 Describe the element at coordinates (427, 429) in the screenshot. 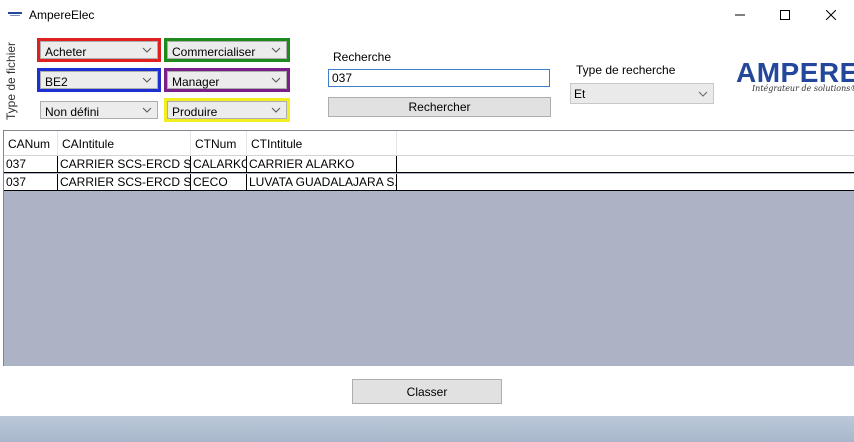

I see `status-bar` at that location.